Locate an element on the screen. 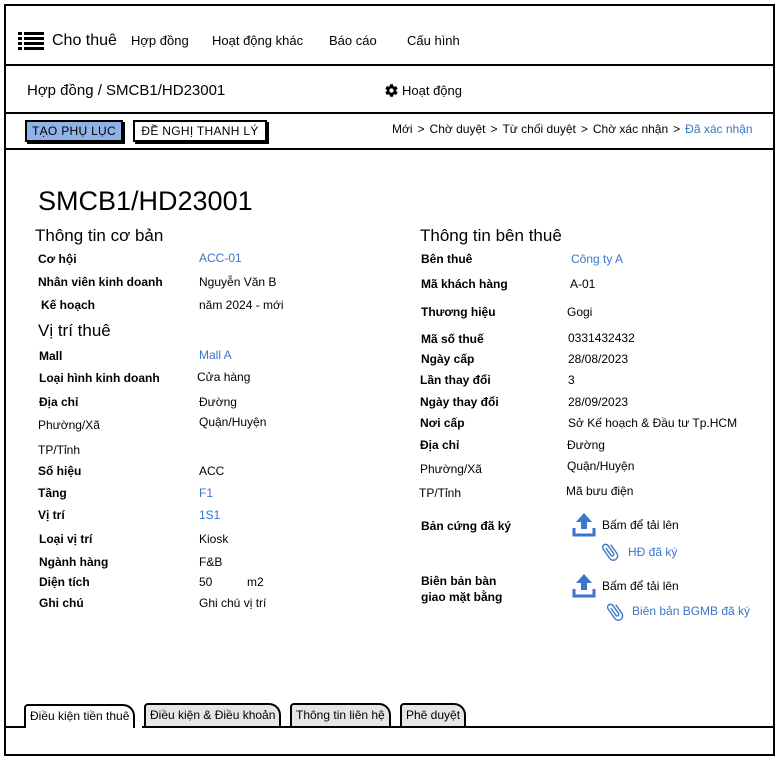  tab-rent-conditions: Điều kiện tiền thuê is located at coordinates (80, 716).